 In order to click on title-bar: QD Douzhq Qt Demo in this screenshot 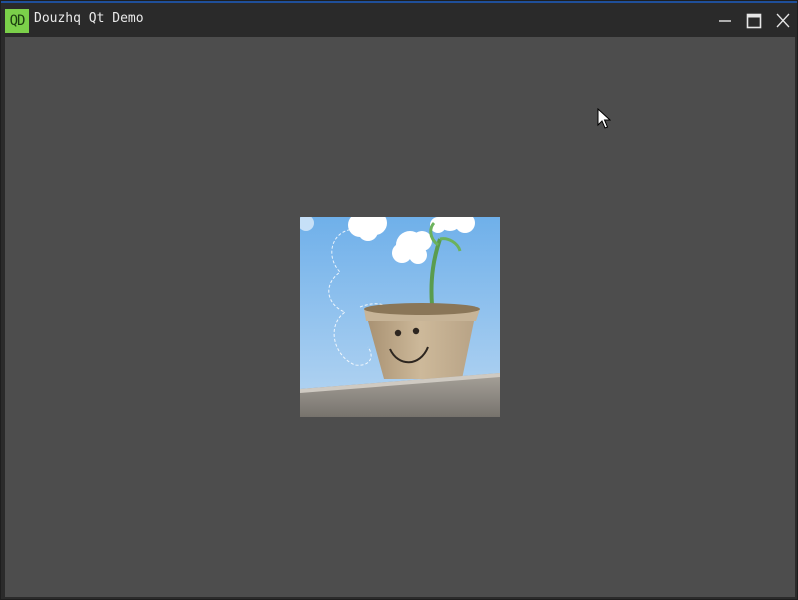, I will do `click(399, 19)`.